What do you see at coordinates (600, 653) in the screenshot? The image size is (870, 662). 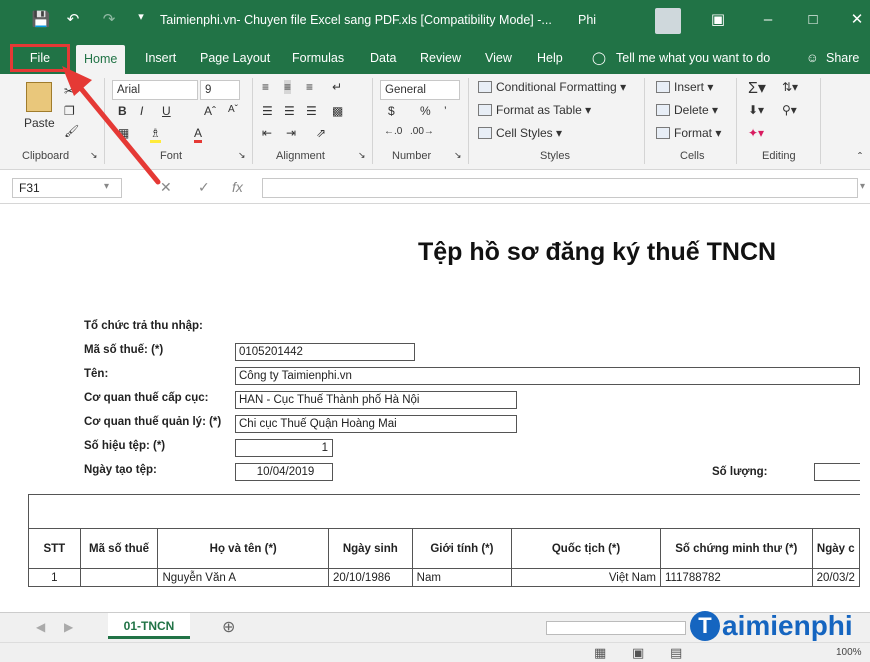 I see `normal-view-icon: ▦` at bounding box center [600, 653].